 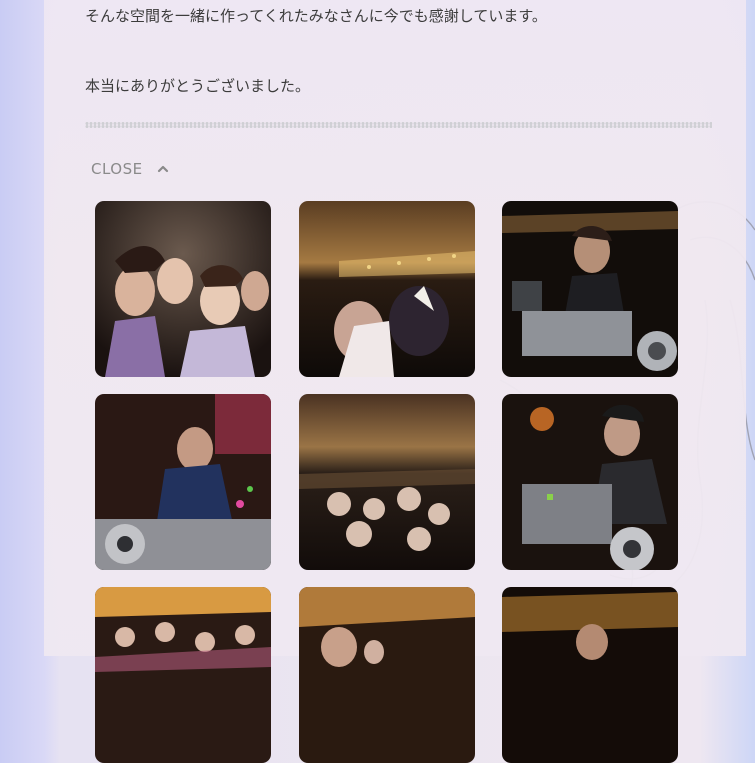 I want to click on body-text-line-2: 本当にありがとうございました。, so click(x=198, y=86).